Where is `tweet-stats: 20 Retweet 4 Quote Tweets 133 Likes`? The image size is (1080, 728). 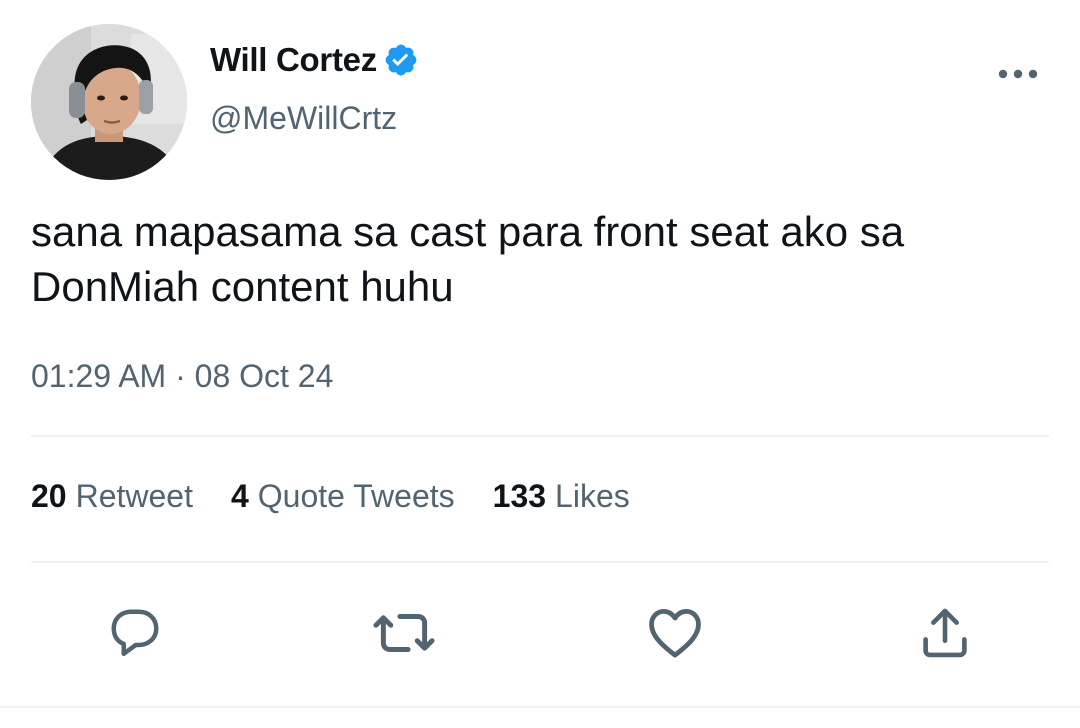 tweet-stats: 20 Retweet 4 Quote Tweets 133 Likes is located at coordinates (349, 496).